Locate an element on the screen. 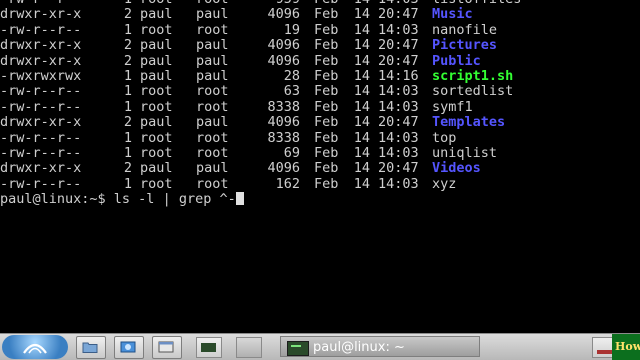 This screenshot has width=640, height=360. listing-perm: -rwxrwxrwx is located at coordinates (41, 75).